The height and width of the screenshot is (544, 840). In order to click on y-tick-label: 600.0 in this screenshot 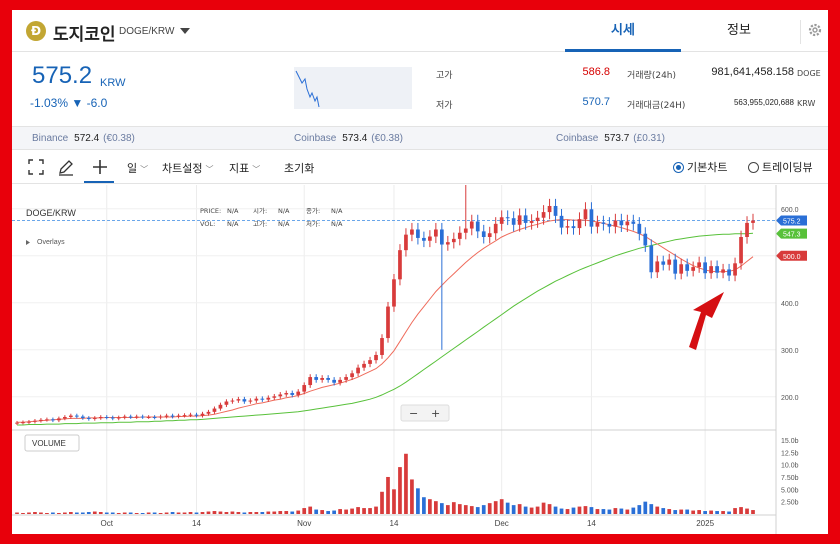, I will do `click(790, 210)`.